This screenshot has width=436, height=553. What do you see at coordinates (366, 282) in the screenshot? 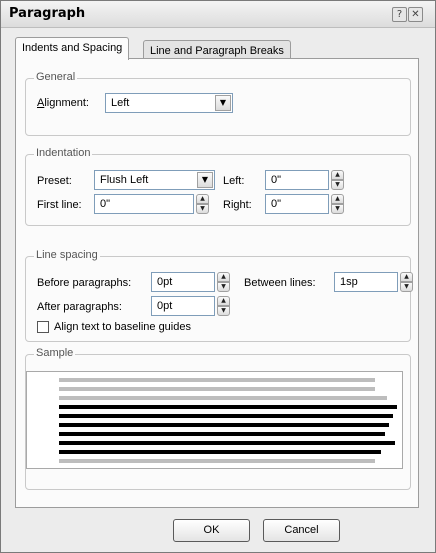
I see `between-lines-field: 1sp` at bounding box center [366, 282].